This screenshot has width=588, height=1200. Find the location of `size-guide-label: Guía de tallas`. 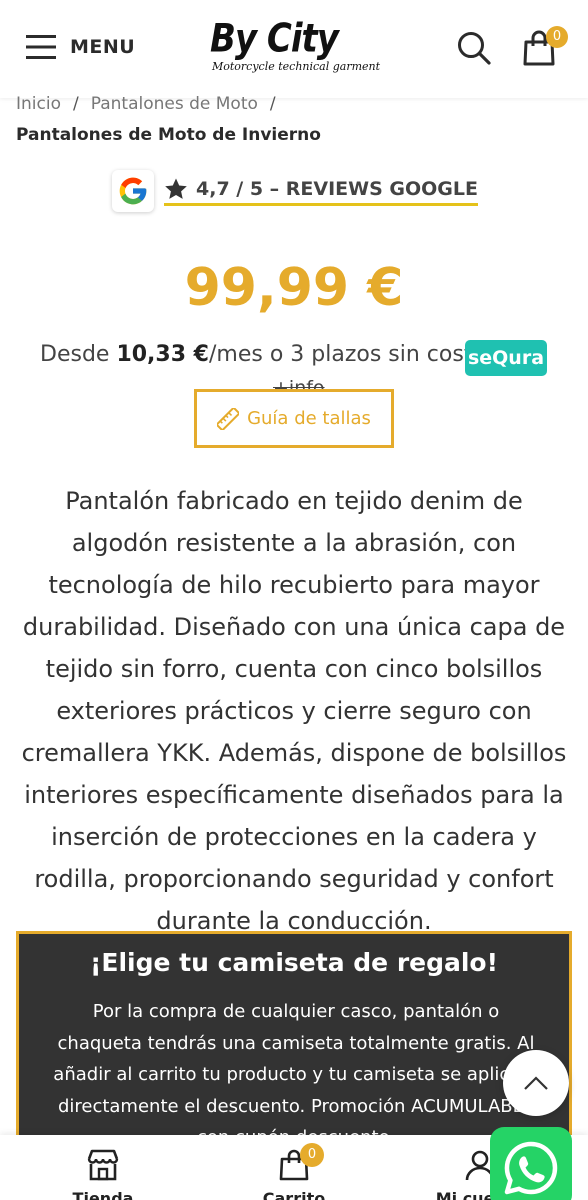

size-guide-label: Guía de tallas is located at coordinates (309, 418).